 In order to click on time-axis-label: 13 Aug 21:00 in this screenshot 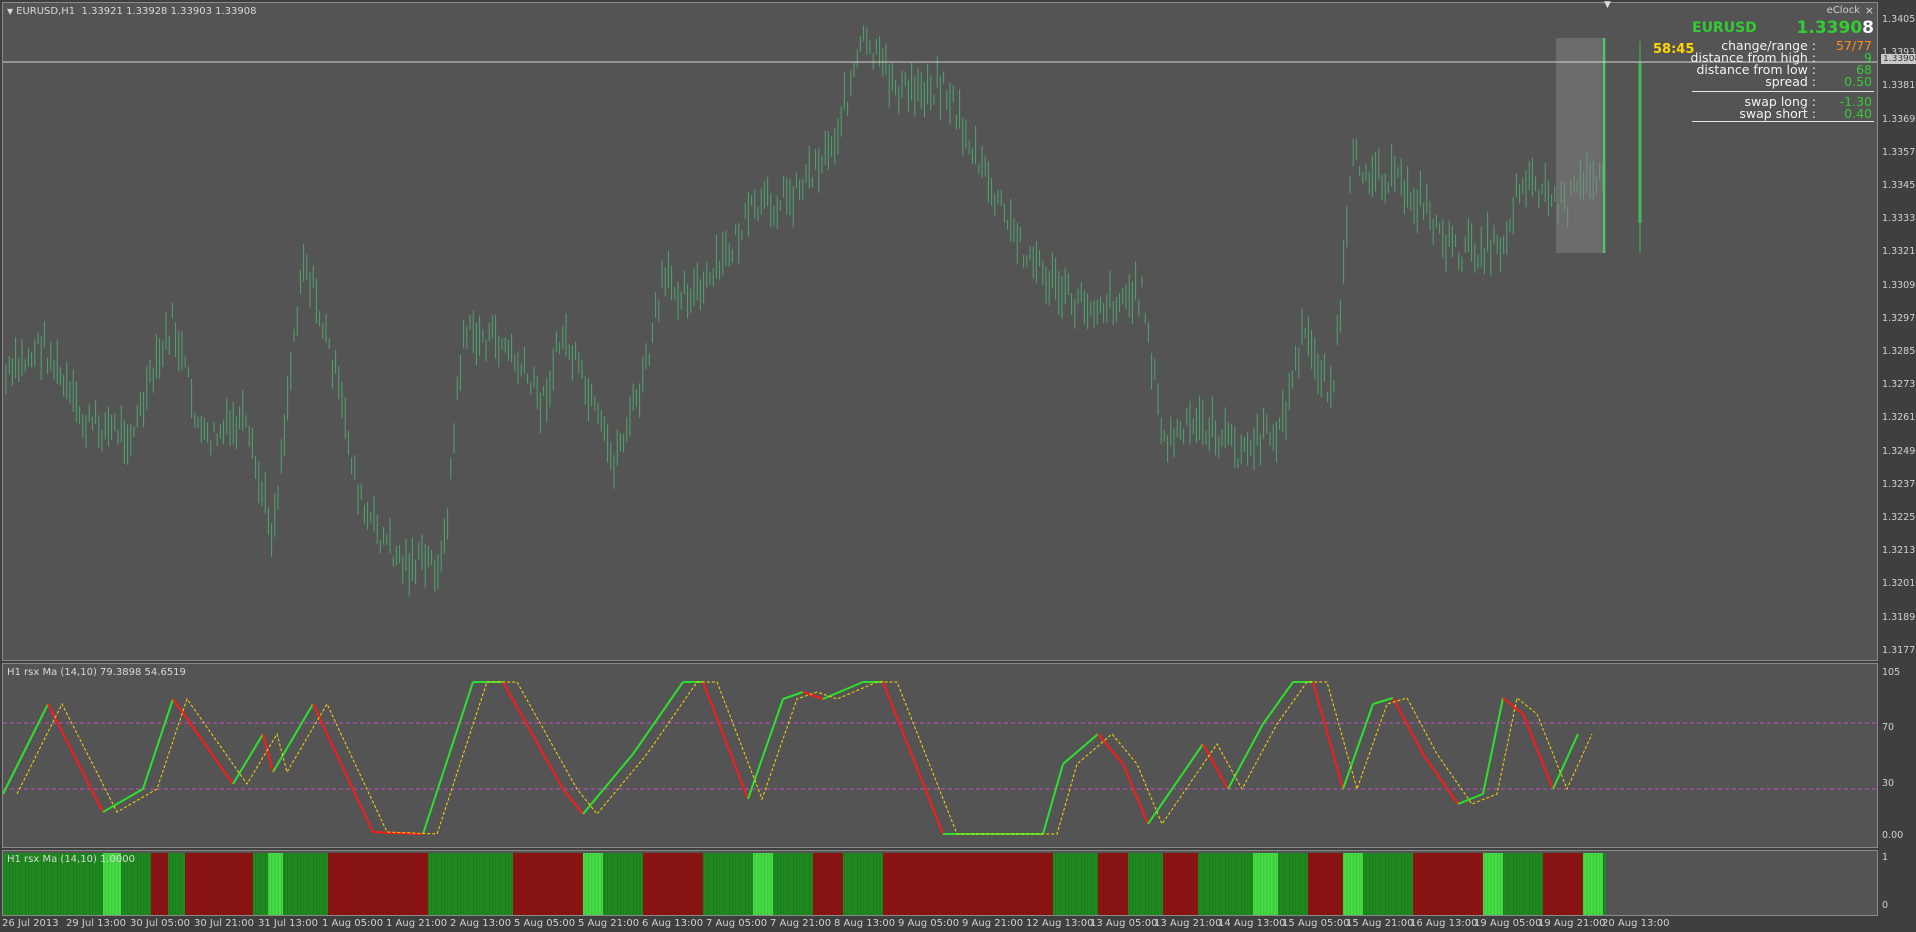, I will do `click(1188, 923)`.